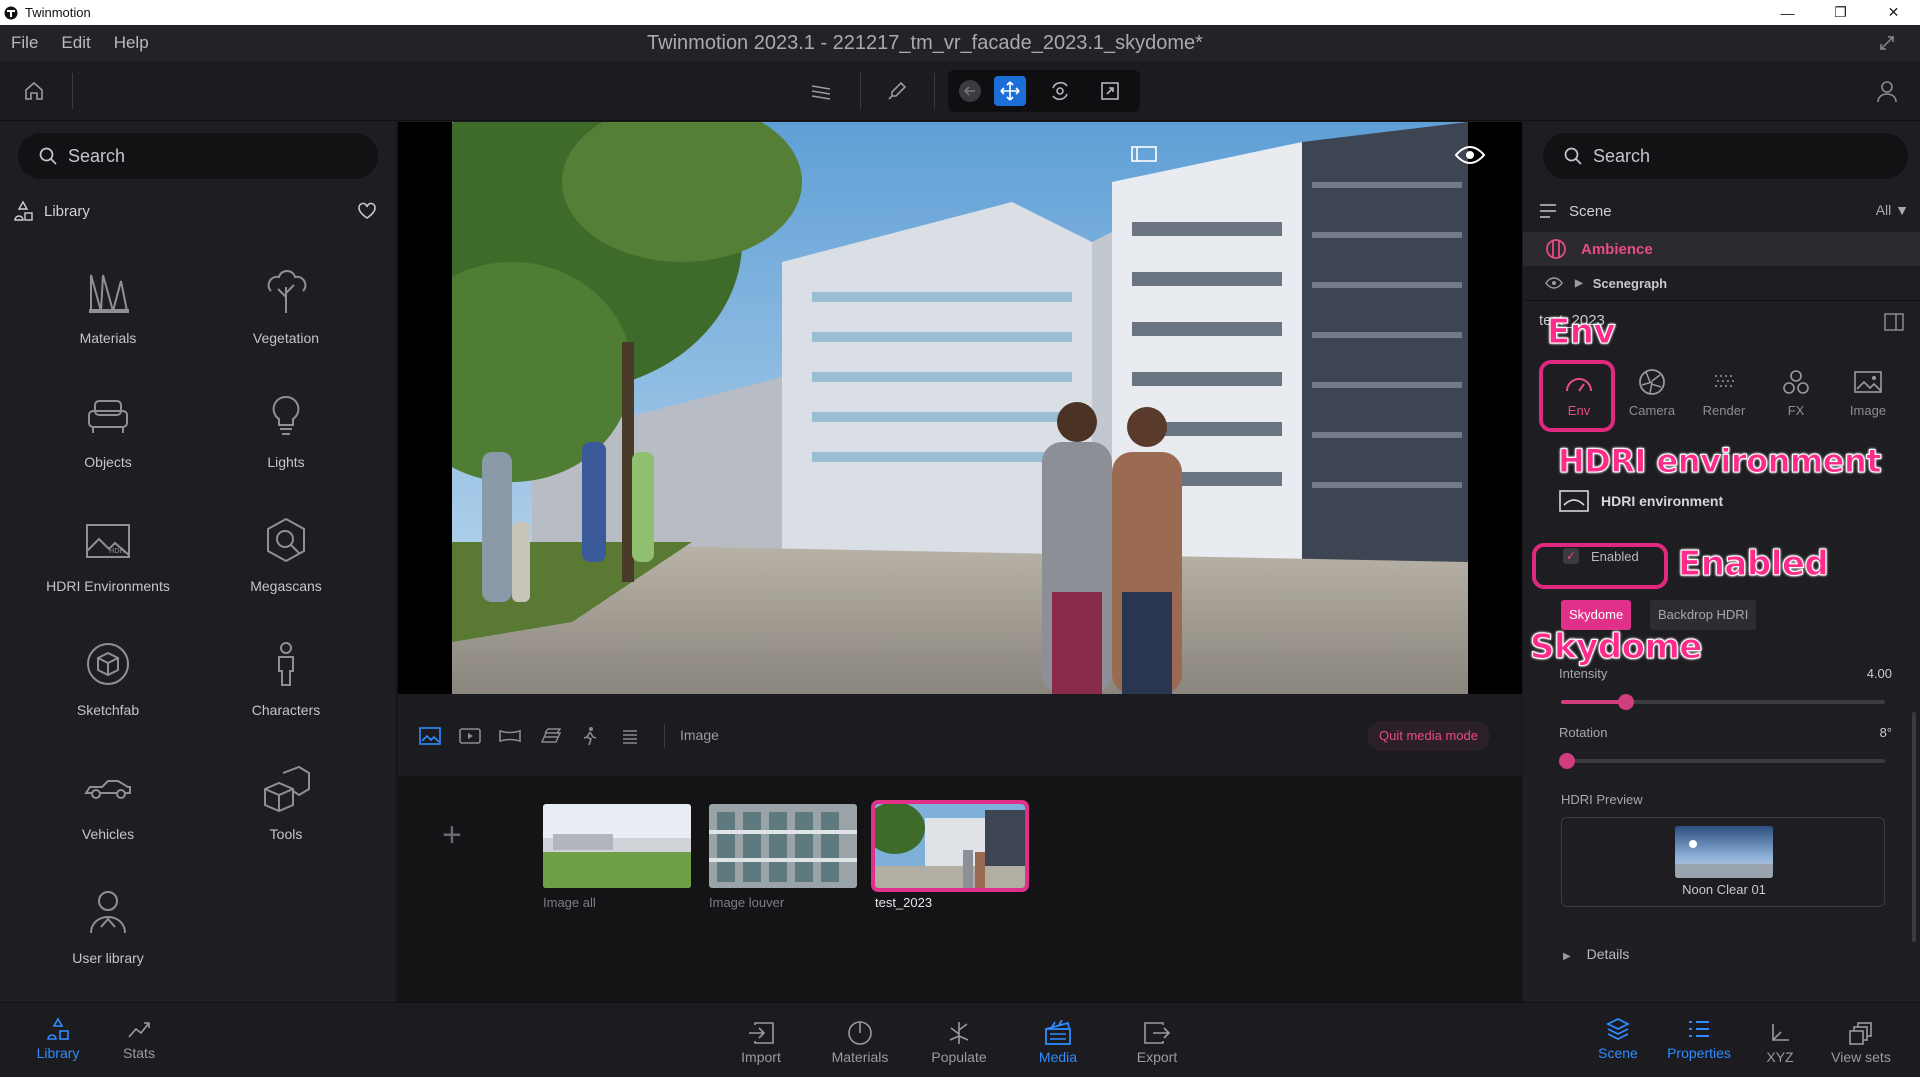  I want to click on media-thumbnail-selected: test_2023, so click(950, 855).